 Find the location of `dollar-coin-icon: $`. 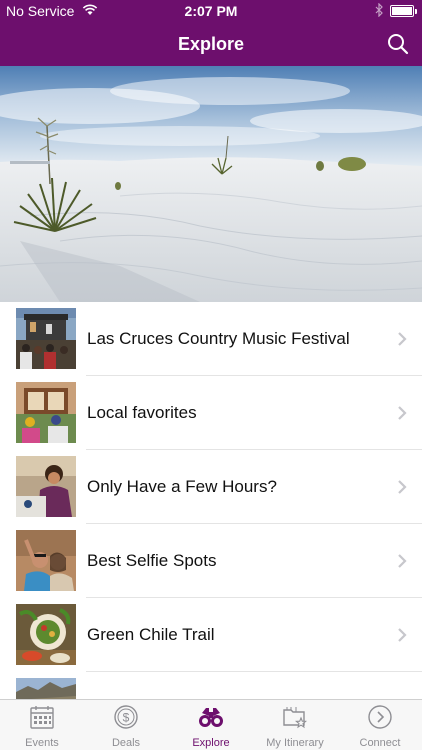

dollar-coin-icon: $ is located at coordinates (126, 717).